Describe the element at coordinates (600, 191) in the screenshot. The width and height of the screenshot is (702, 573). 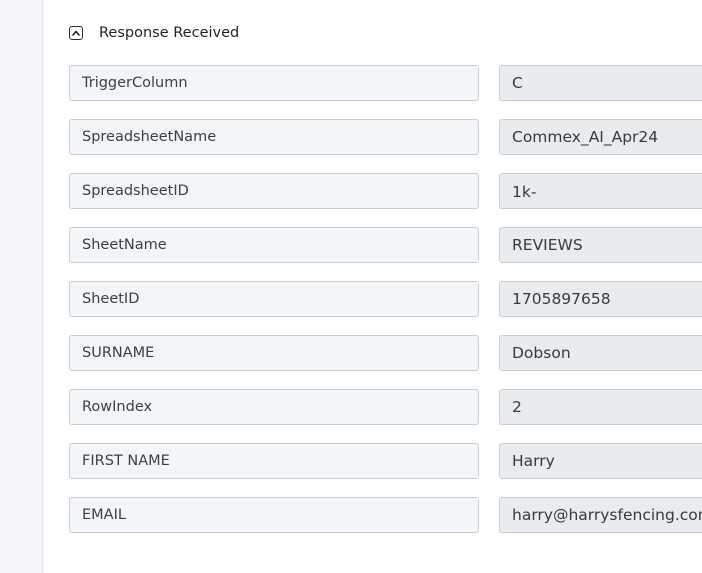
I see `field-value-input: 1k-` at that location.